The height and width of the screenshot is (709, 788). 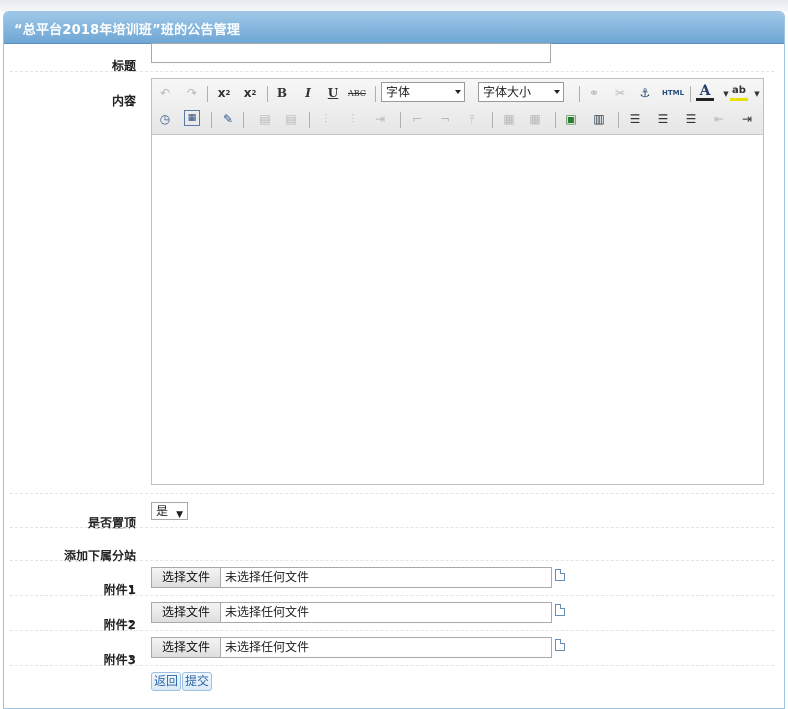 What do you see at coordinates (635, 119) in the screenshot?
I see `align-left-icon: ☰` at bounding box center [635, 119].